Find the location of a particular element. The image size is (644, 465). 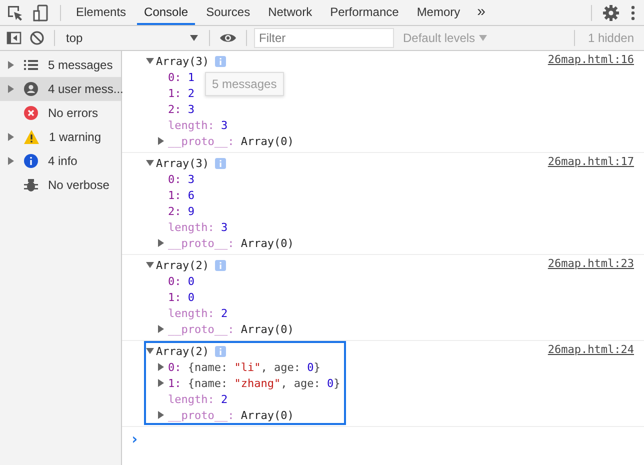

panel-tab: Elements is located at coordinates (101, 12).